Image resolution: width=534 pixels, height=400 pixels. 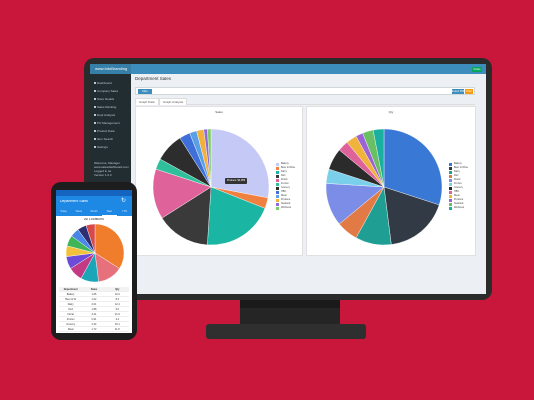 What do you see at coordinates (117, 333) in the screenshot?
I see `table-cell: 19.3` at bounding box center [117, 333].